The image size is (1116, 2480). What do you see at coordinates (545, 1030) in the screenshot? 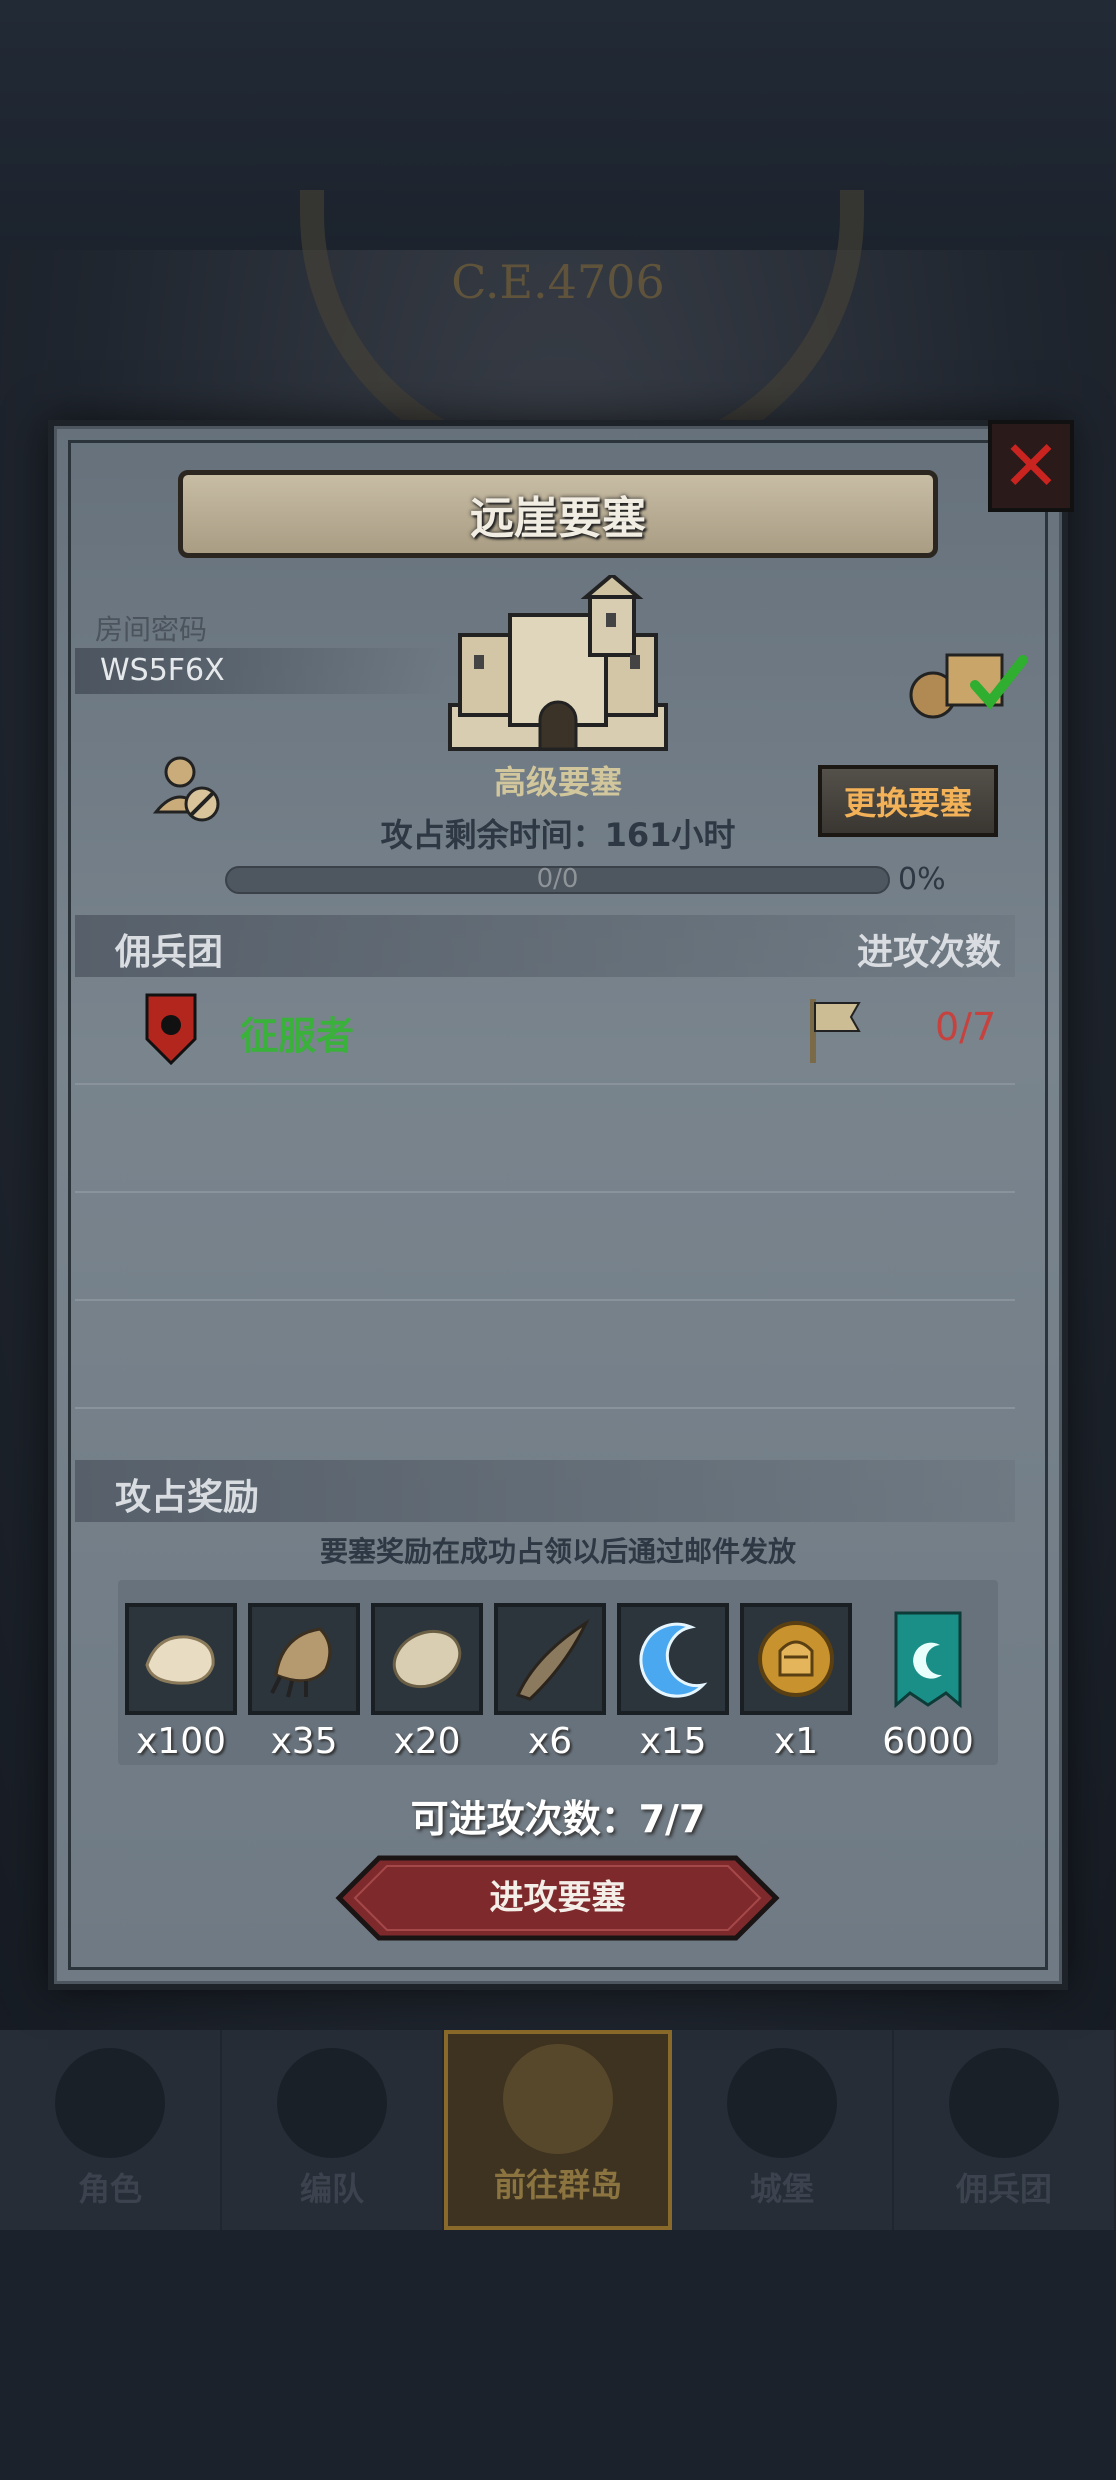
I see `mercenary-row: 征服者 0/7` at bounding box center [545, 1030].